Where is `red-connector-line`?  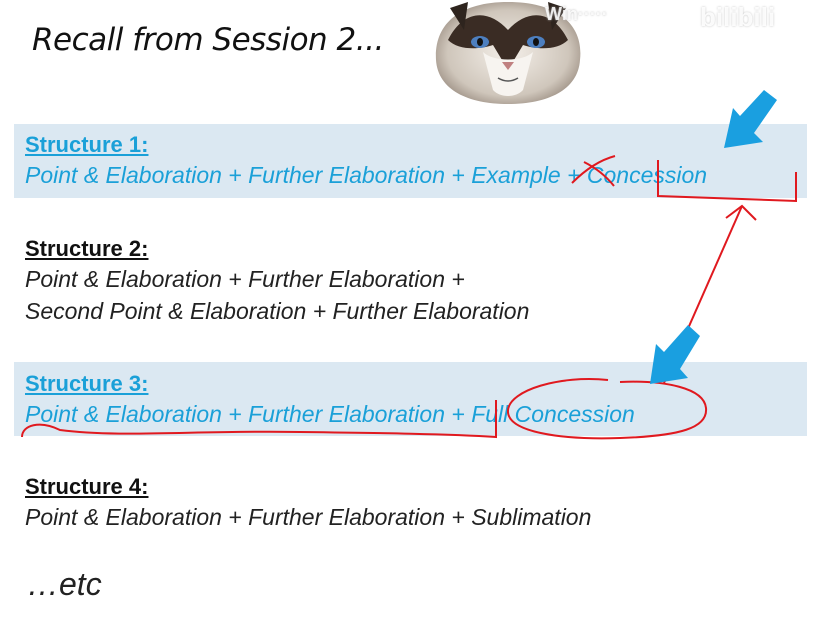 red-connector-line is located at coordinates (703, 294).